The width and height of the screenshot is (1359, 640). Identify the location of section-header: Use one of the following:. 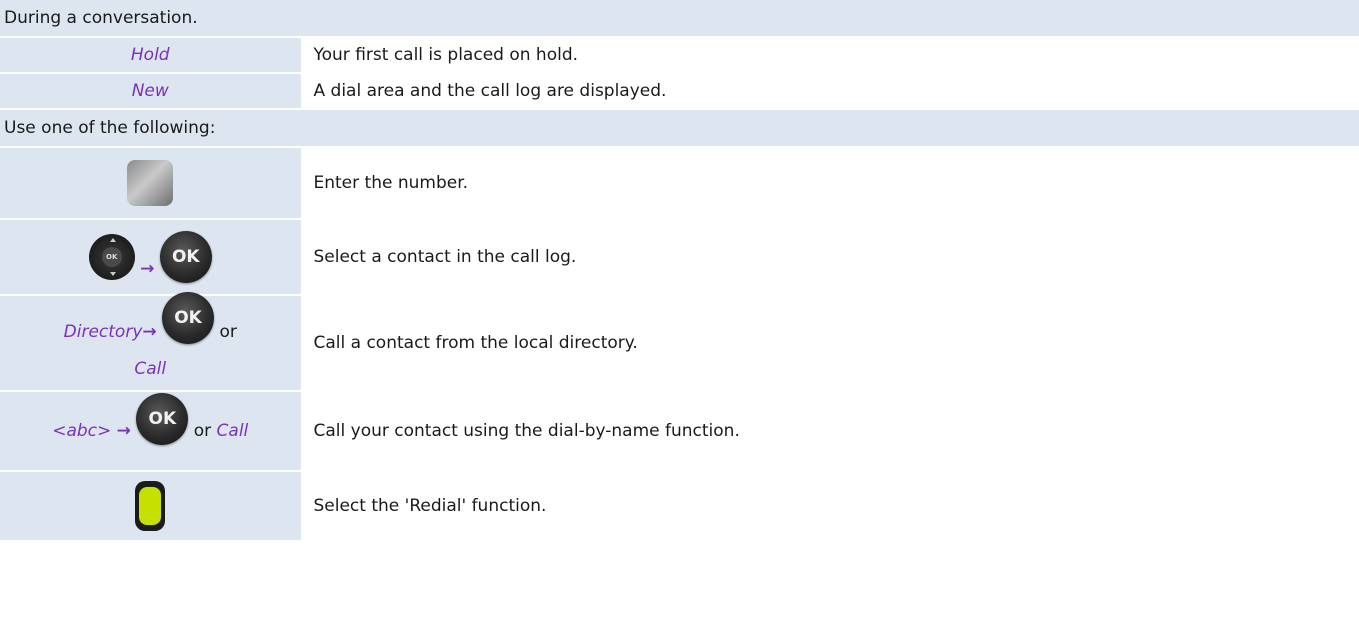
(679, 128).